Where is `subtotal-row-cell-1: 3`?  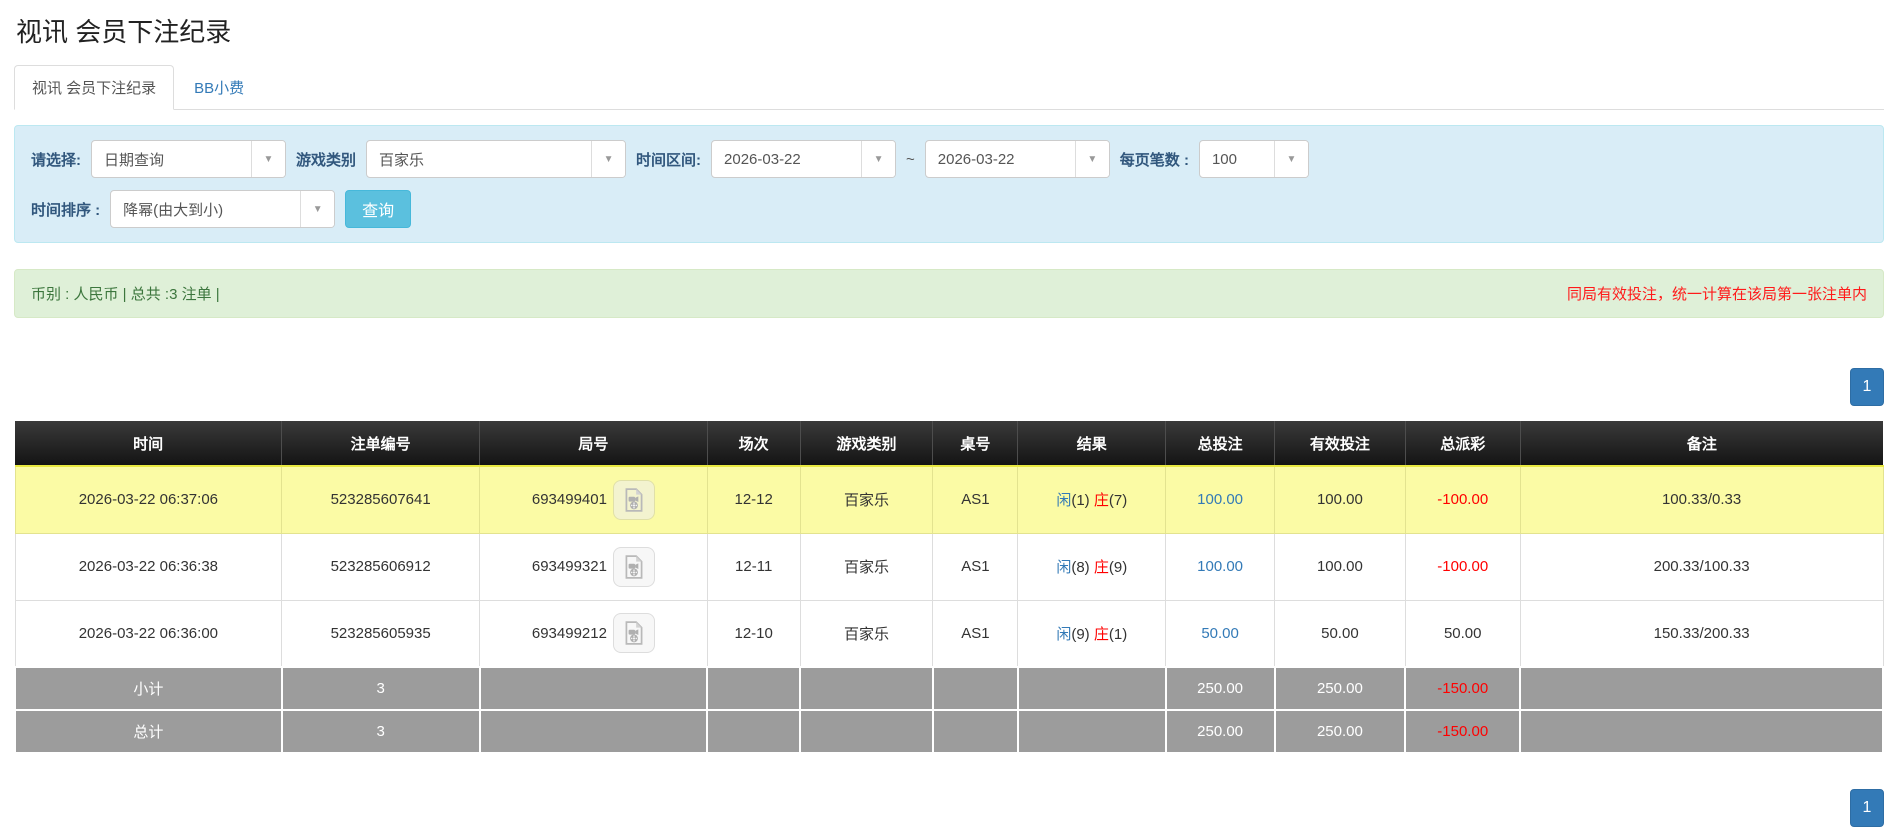 subtotal-row-cell-1: 3 is located at coordinates (380, 688).